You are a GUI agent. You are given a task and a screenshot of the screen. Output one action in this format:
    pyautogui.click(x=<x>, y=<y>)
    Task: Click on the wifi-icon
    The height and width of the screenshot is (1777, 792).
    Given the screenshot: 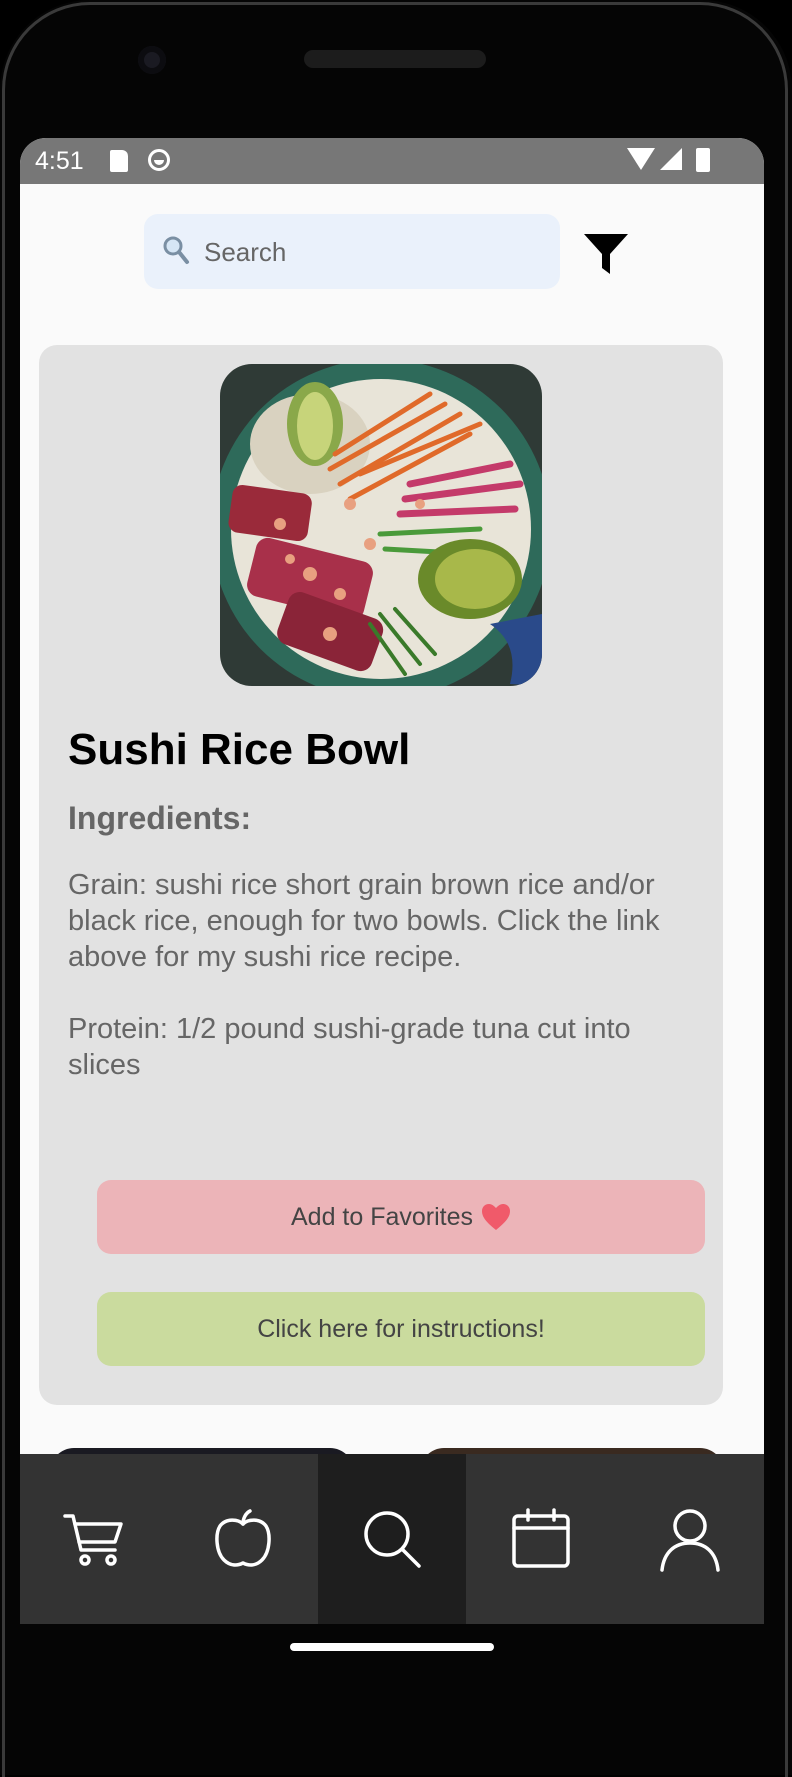 What is the action you would take?
    pyautogui.click(x=641, y=159)
    